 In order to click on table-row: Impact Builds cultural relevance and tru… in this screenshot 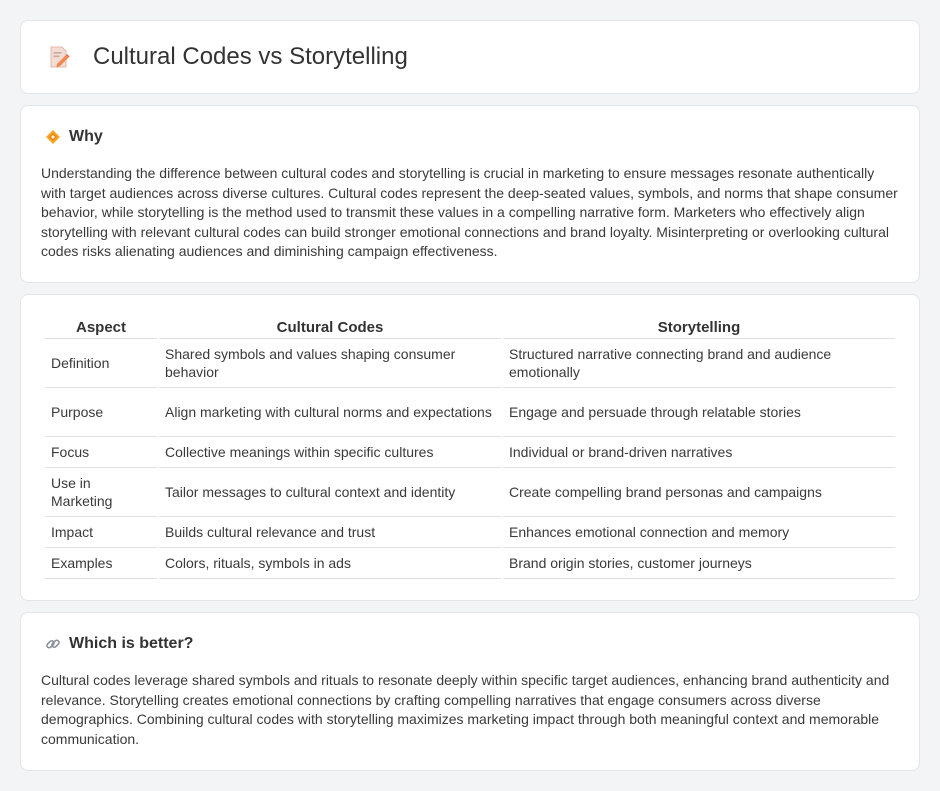, I will do `click(470, 532)`.